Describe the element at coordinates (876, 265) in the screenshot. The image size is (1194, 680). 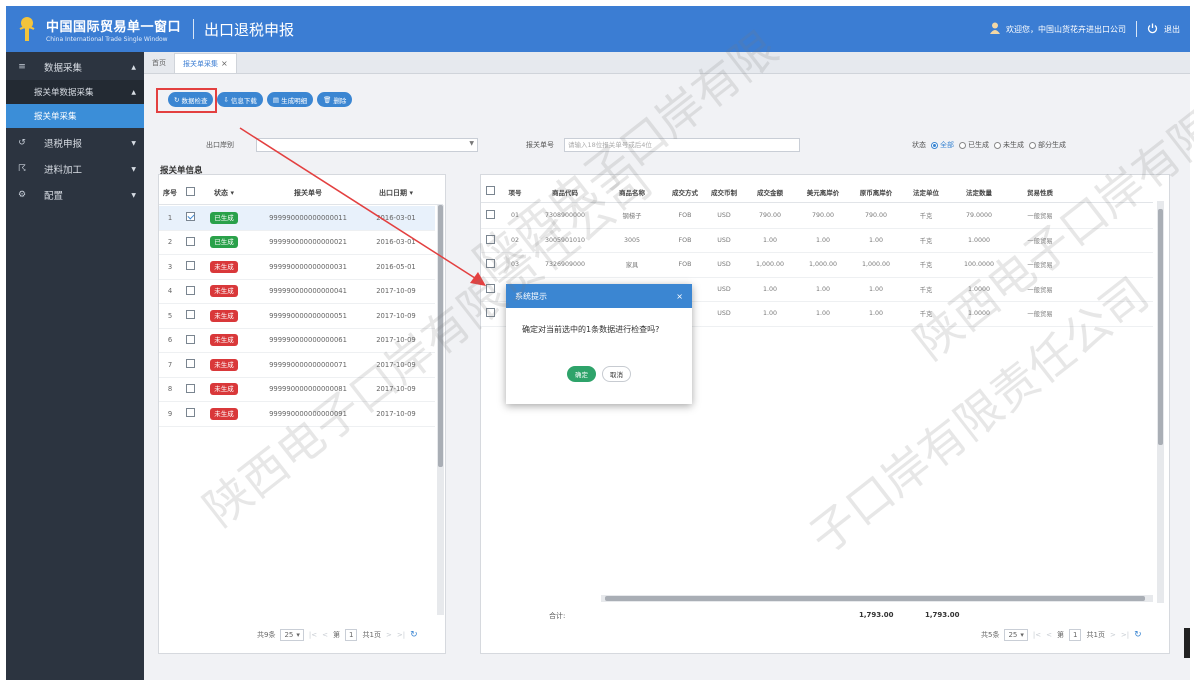
I see `table-cell: 1,000.00` at that location.